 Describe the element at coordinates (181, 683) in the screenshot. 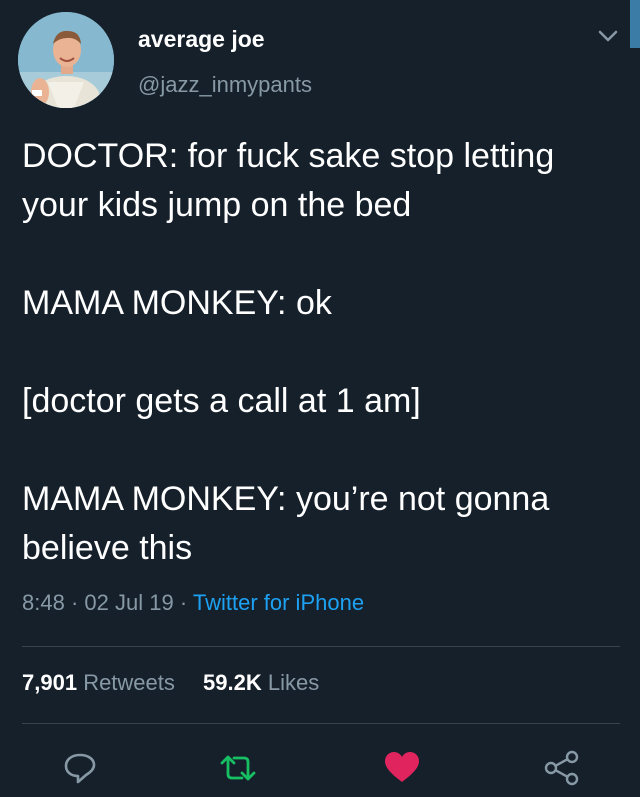

I see `tweet-stats: 7,901 Retweets 59.2K Likes` at that location.